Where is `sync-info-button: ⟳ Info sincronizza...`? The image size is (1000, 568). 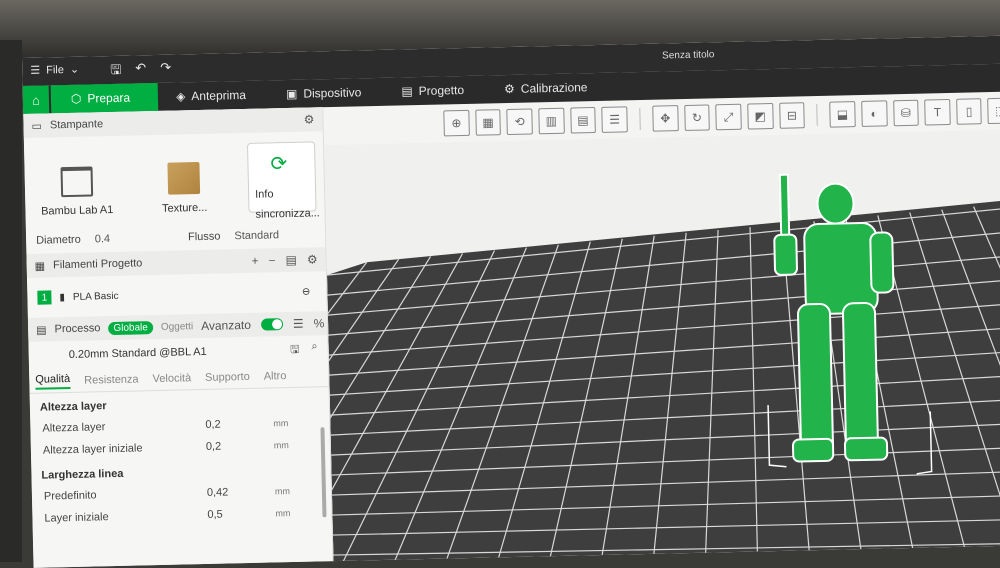
sync-info-button: ⟳ Info sincronizza... is located at coordinates (283, 181).